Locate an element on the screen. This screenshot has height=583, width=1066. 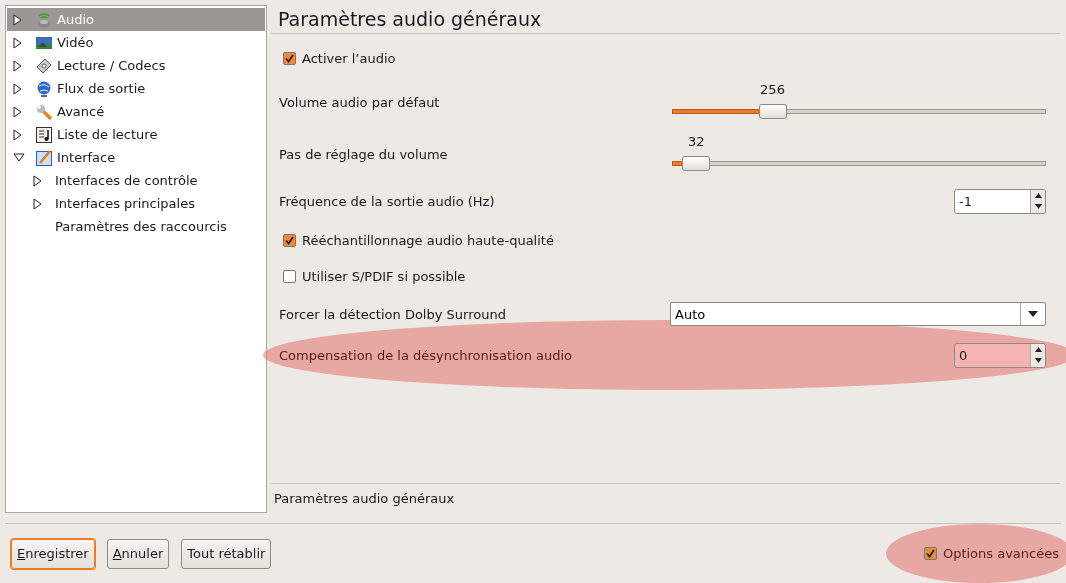
tree-item: Liste de lecture is located at coordinates (136, 134).